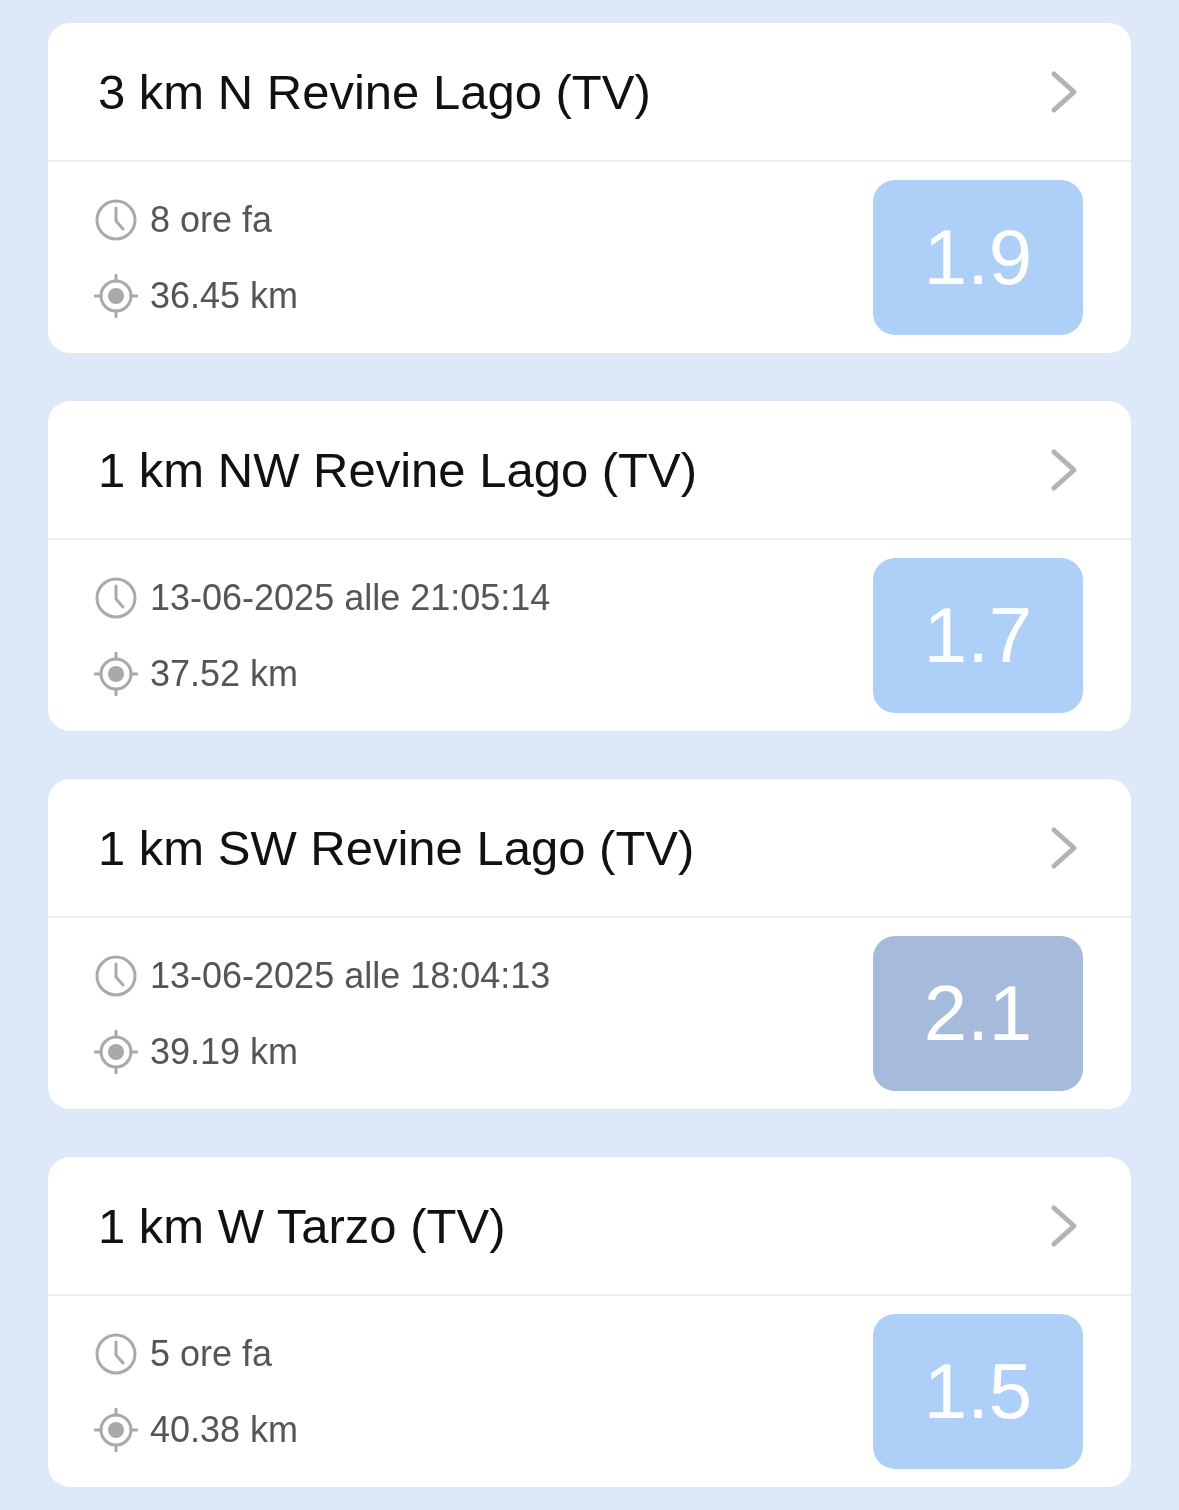 Image resolution: width=1179 pixels, height=1510 pixels. Describe the element at coordinates (978, 1391) in the screenshot. I see `magnitude-badge: 1.5` at that location.